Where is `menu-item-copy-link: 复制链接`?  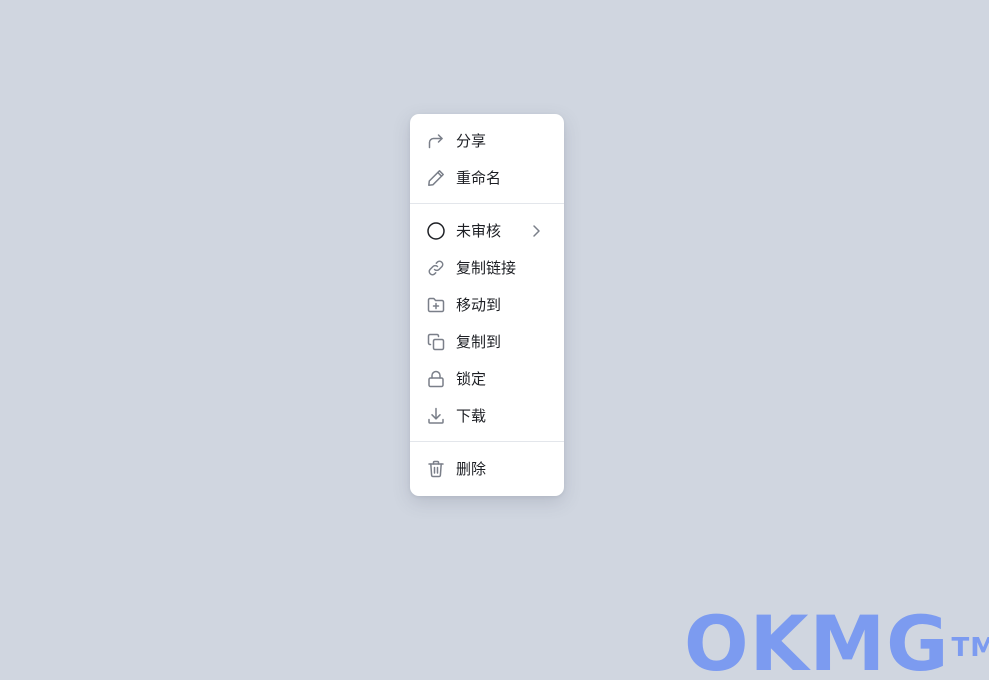 menu-item-copy-link: 复制链接 is located at coordinates (487, 267).